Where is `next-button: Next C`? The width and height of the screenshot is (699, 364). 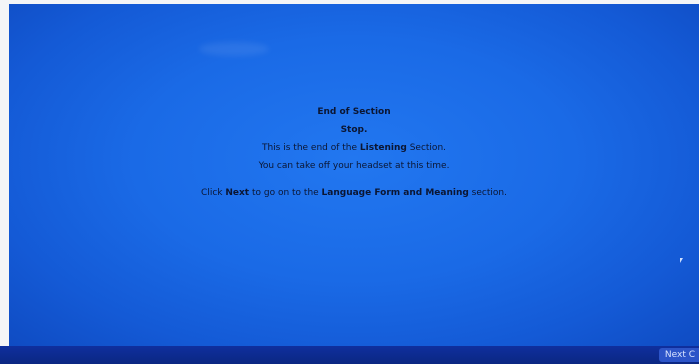
next-button: Next C is located at coordinates (678, 355).